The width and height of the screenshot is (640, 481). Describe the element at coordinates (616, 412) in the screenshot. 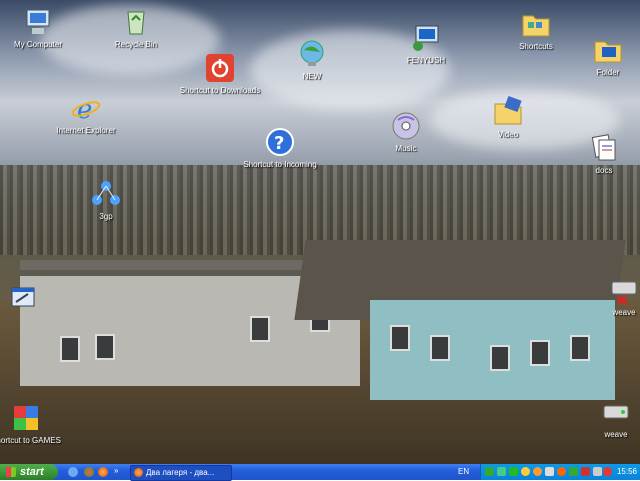

I see `drive-icon` at that location.